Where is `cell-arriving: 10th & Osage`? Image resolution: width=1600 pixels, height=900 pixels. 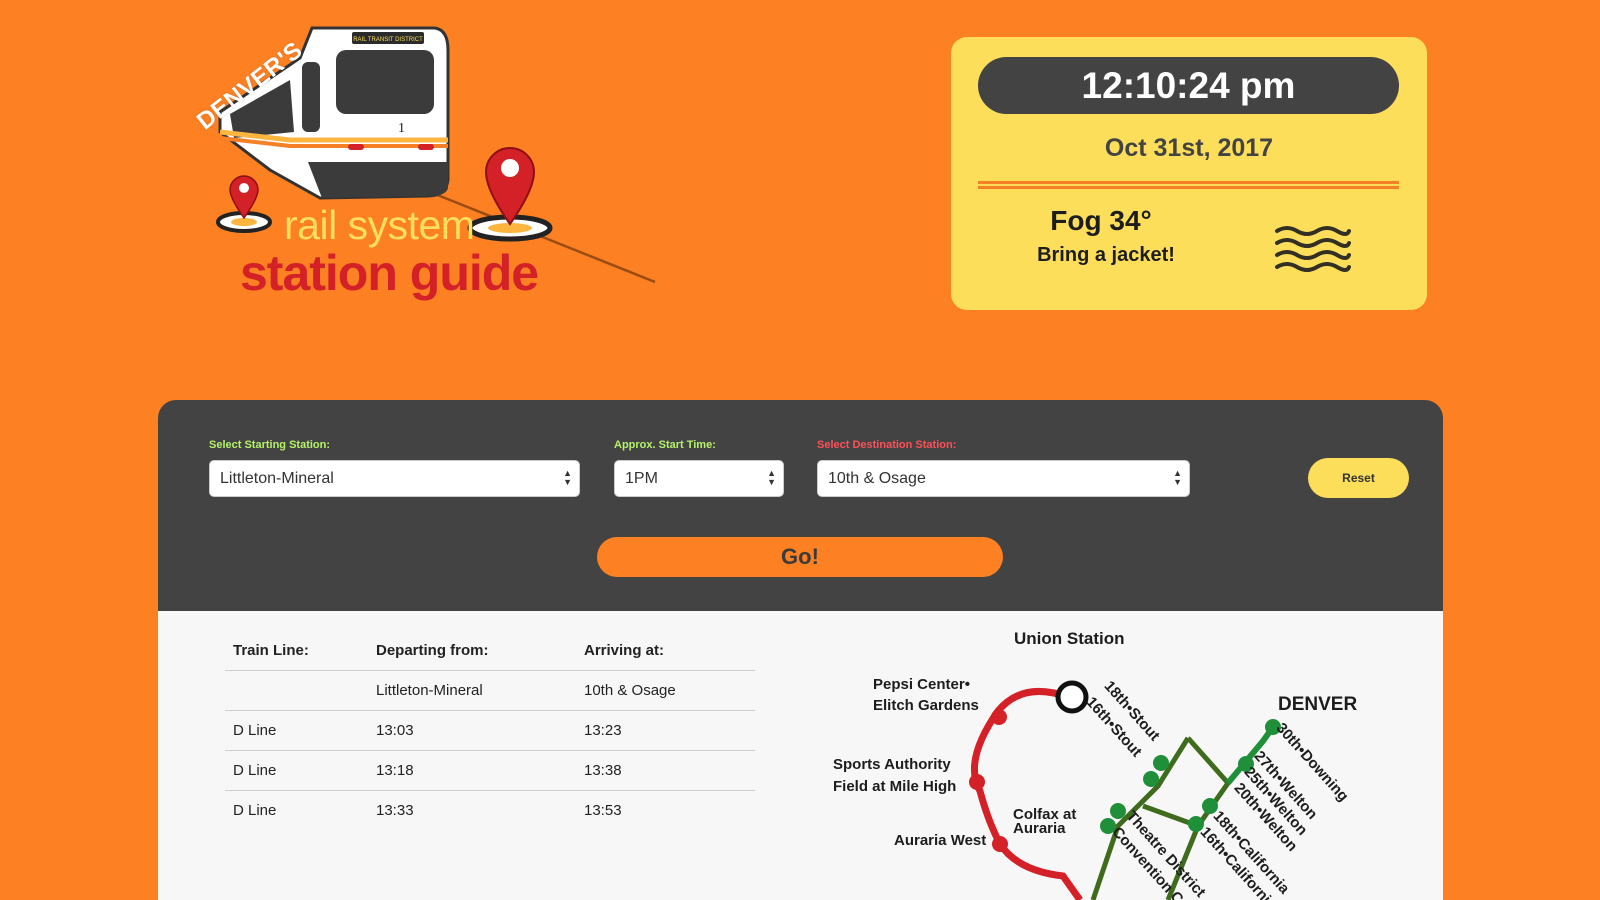
cell-arriving: 10th & Osage is located at coordinates (665, 690).